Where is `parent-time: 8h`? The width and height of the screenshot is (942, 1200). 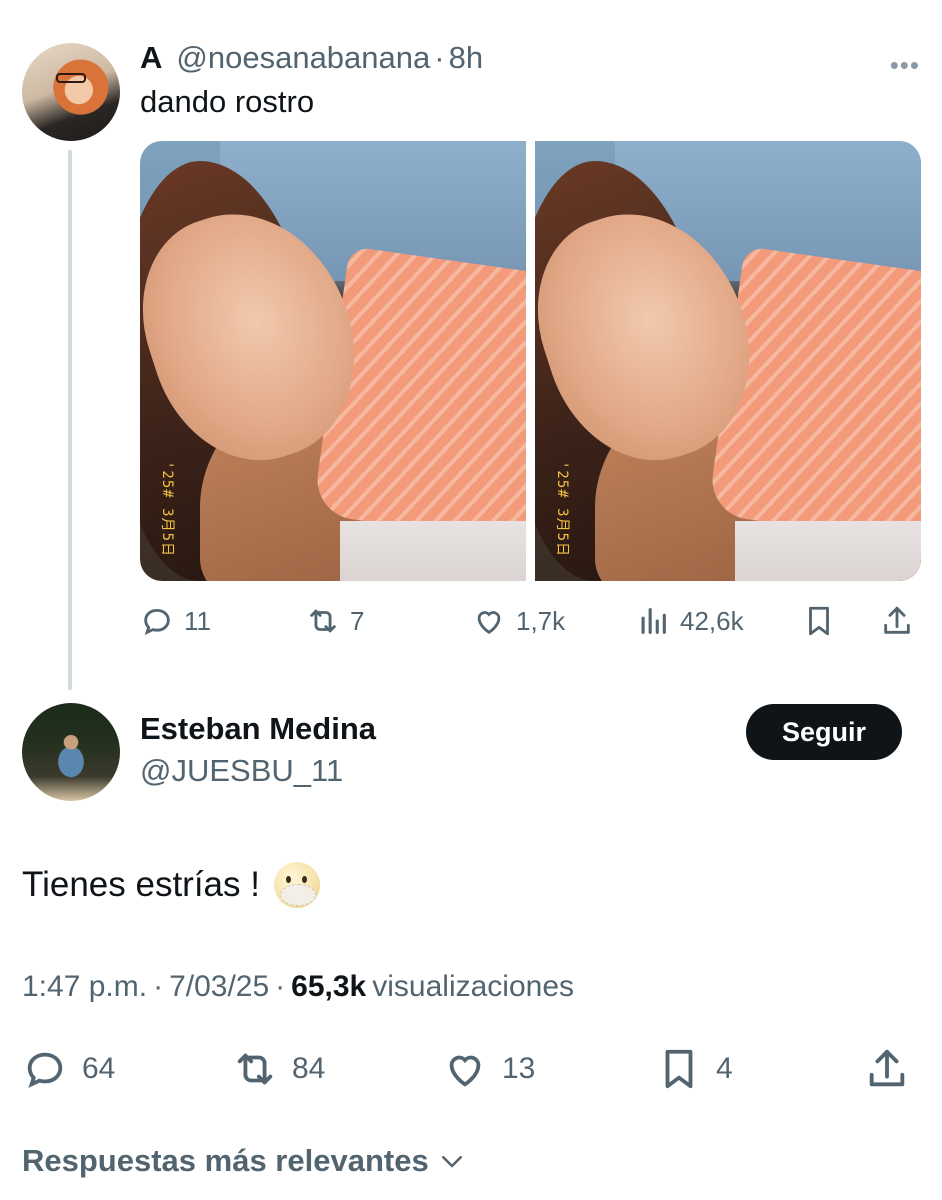
parent-time: 8h is located at coordinates (466, 58).